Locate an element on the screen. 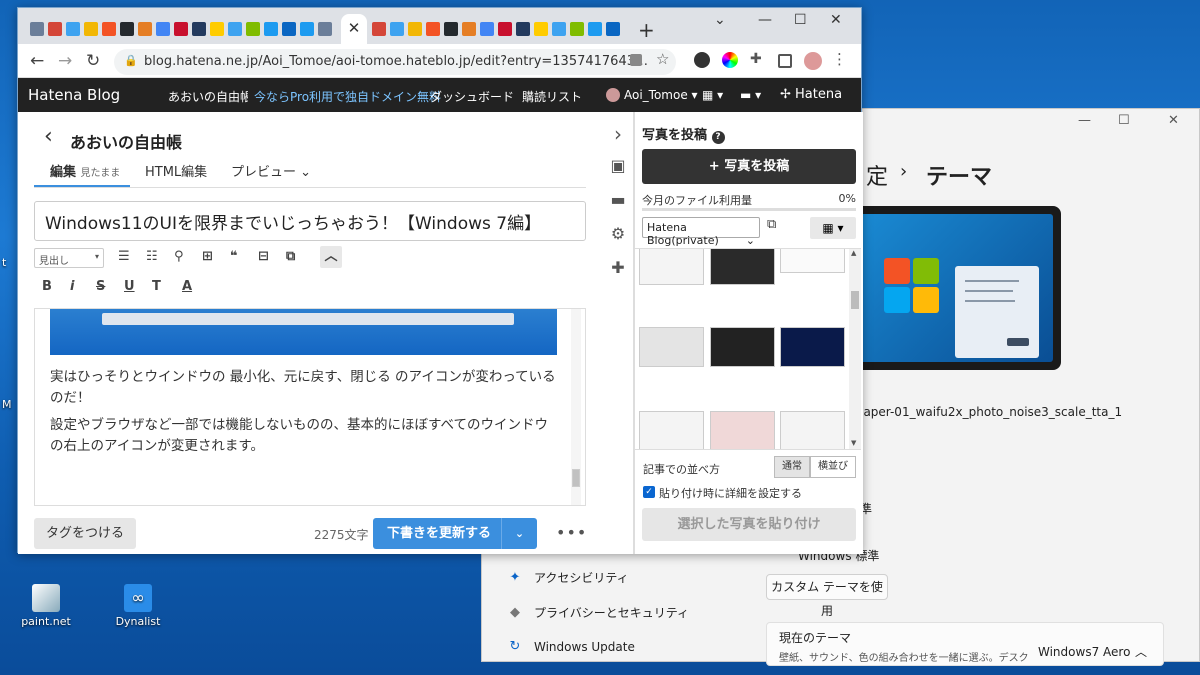  extension-shield-icon is located at coordinates (702, 60).